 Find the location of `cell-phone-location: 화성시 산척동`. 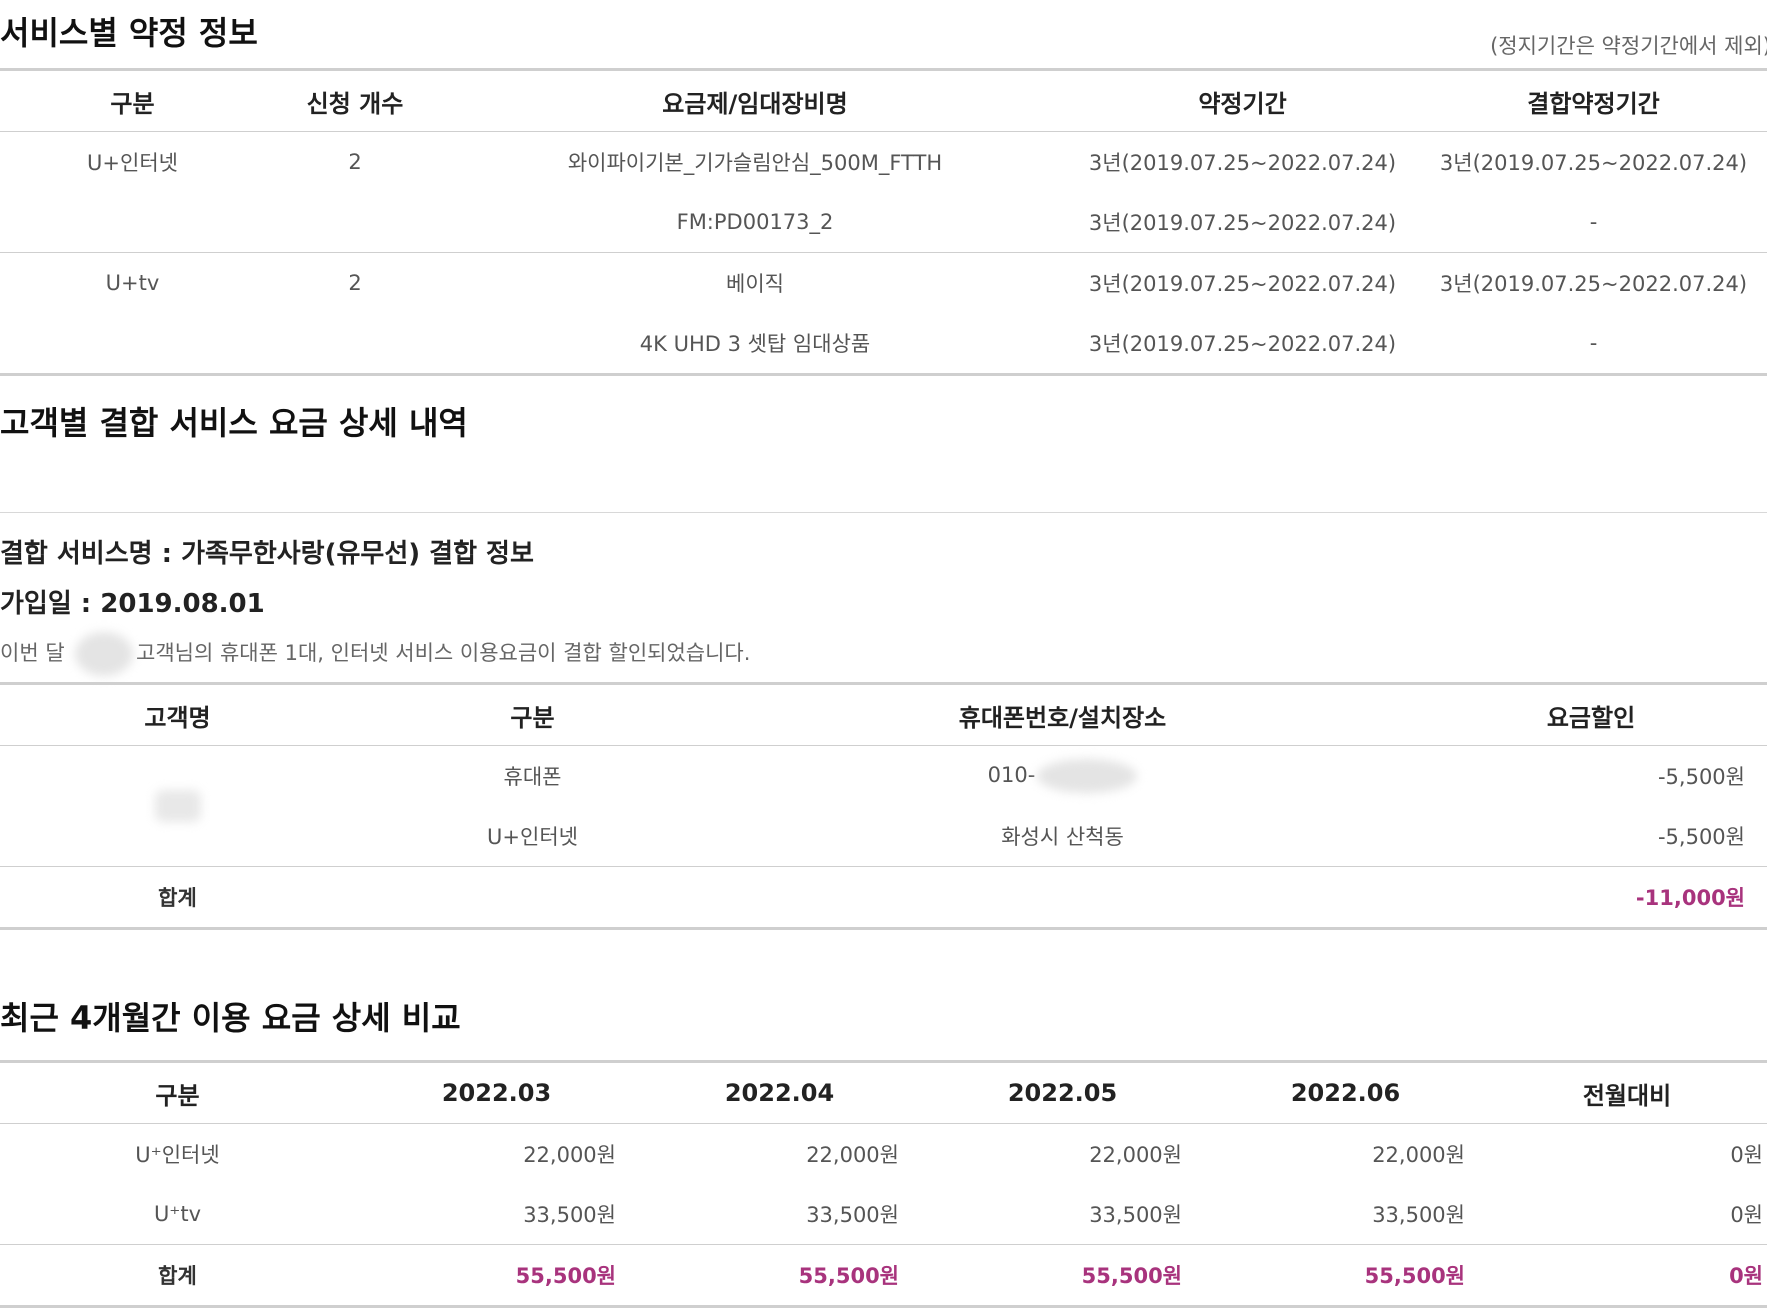

cell-phone-location: 화성시 산척동 is located at coordinates (1062, 837).